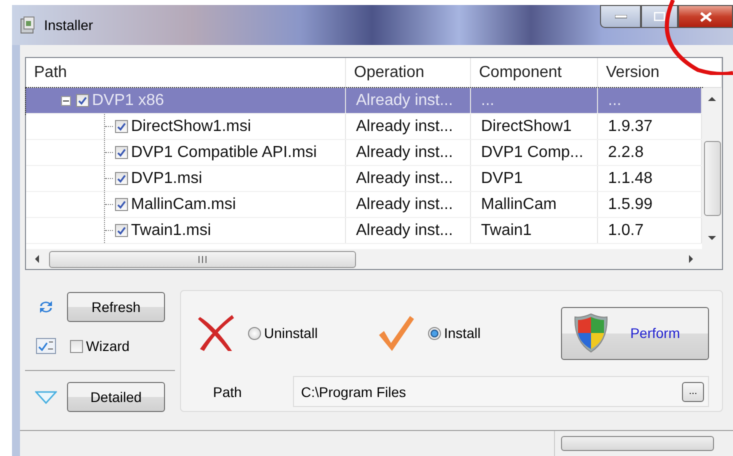 This screenshot has width=733, height=456. I want to click on refresh-icon, so click(46, 307).